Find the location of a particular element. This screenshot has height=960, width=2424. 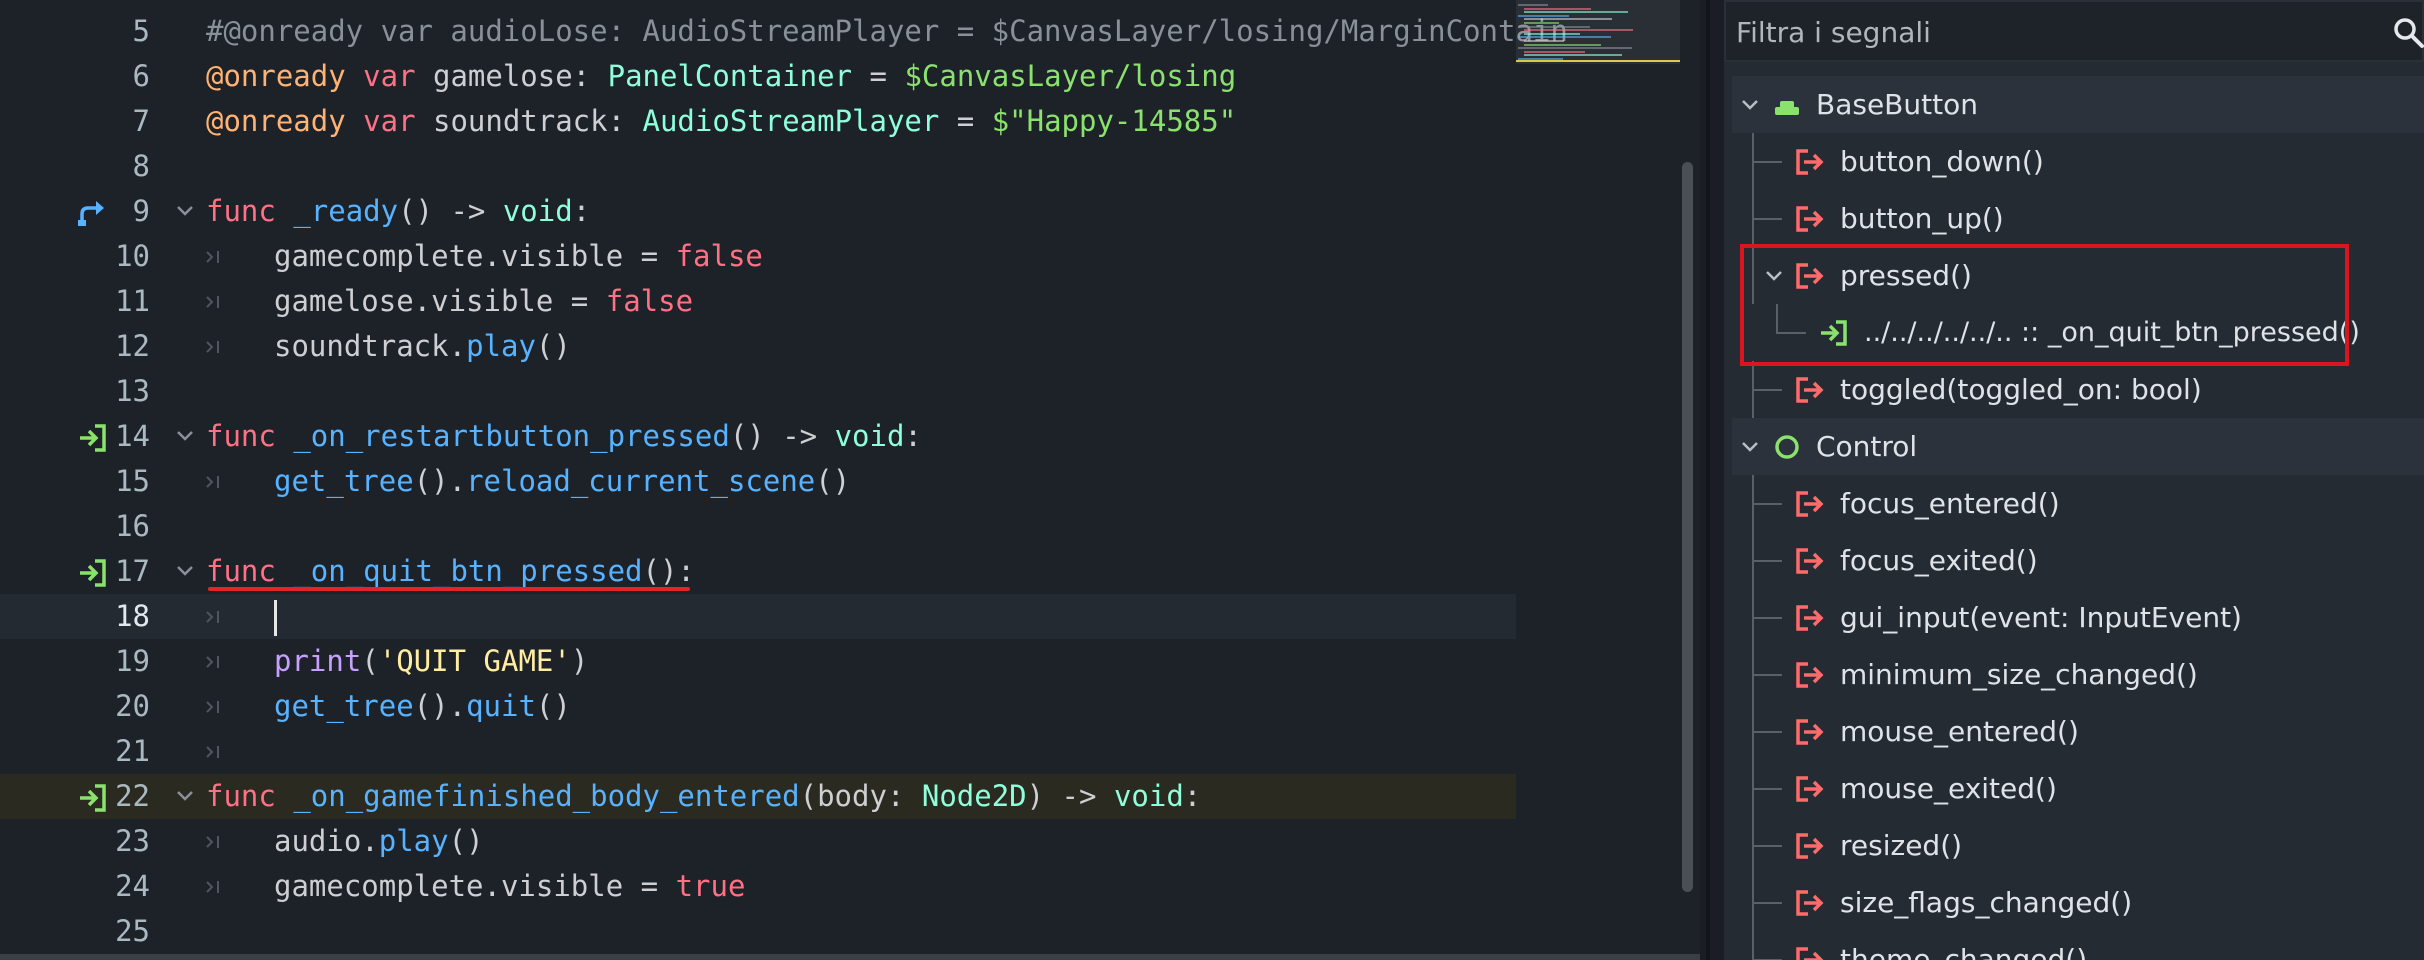

code-token: void is located at coordinates (537, 211).